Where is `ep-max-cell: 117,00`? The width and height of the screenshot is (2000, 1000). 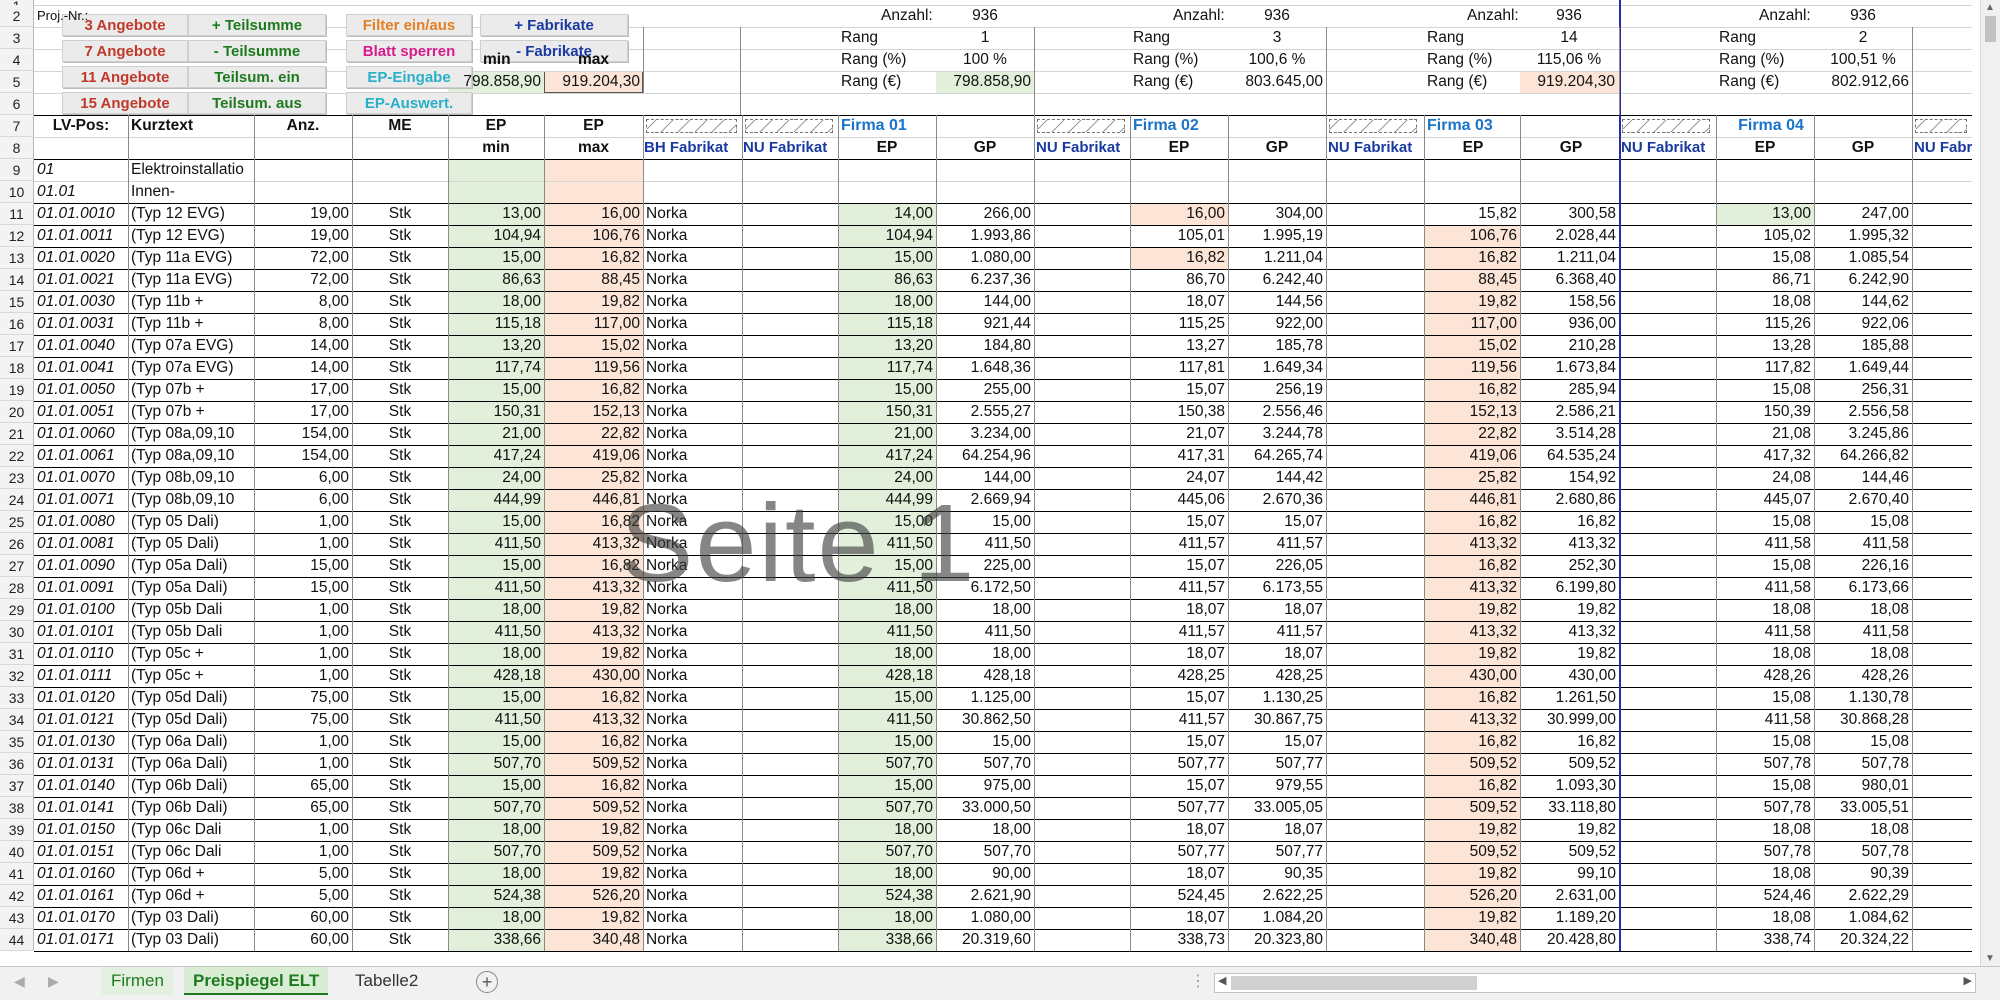
ep-max-cell: 117,00 is located at coordinates (593, 323).